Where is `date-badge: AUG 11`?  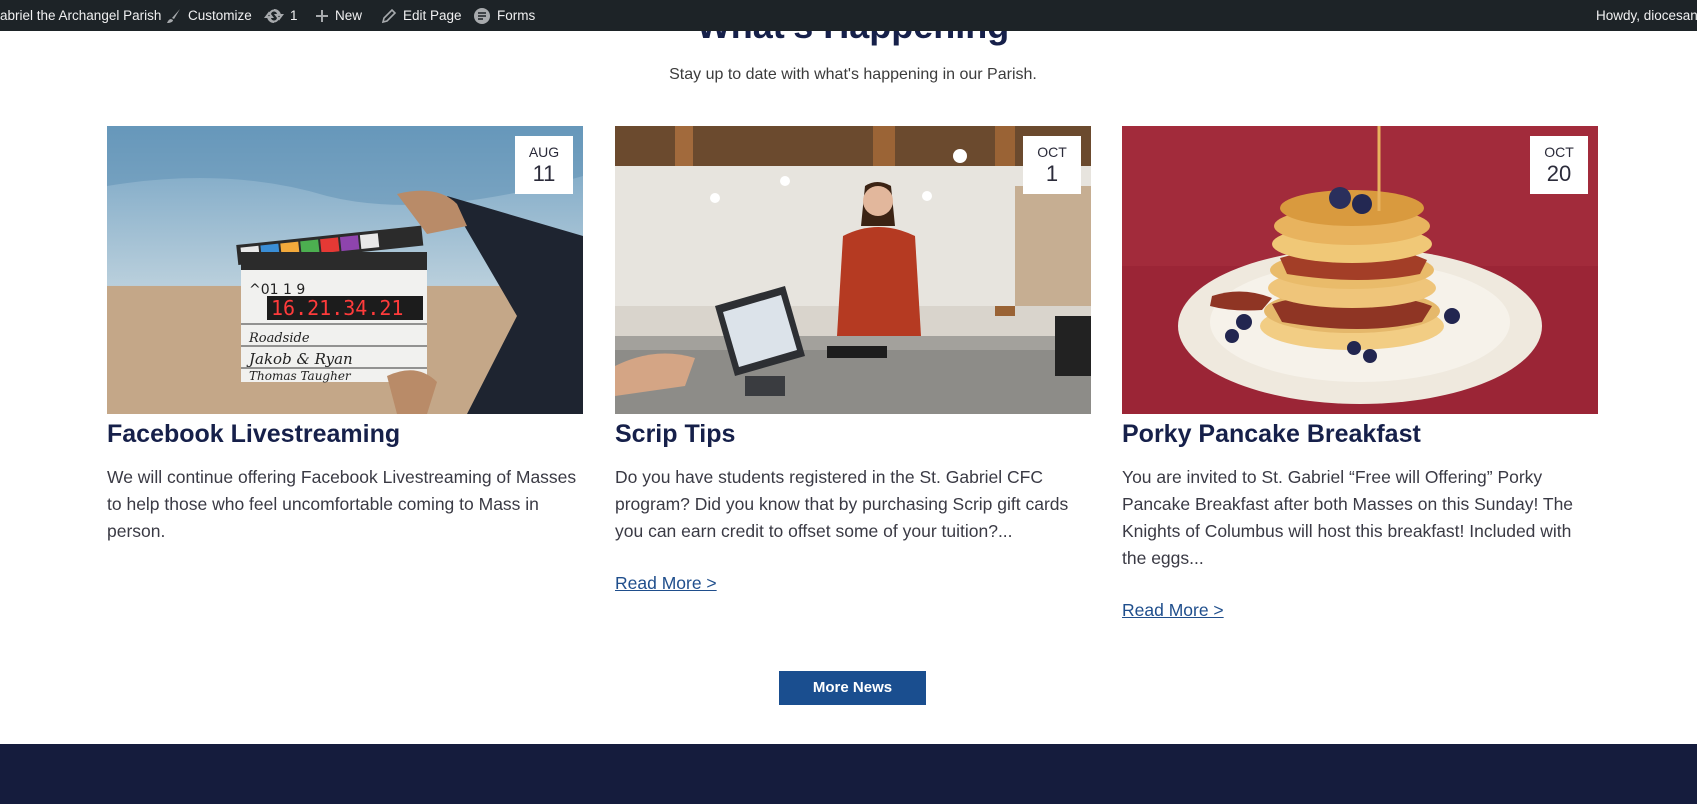
date-badge: AUG 11 is located at coordinates (544, 165).